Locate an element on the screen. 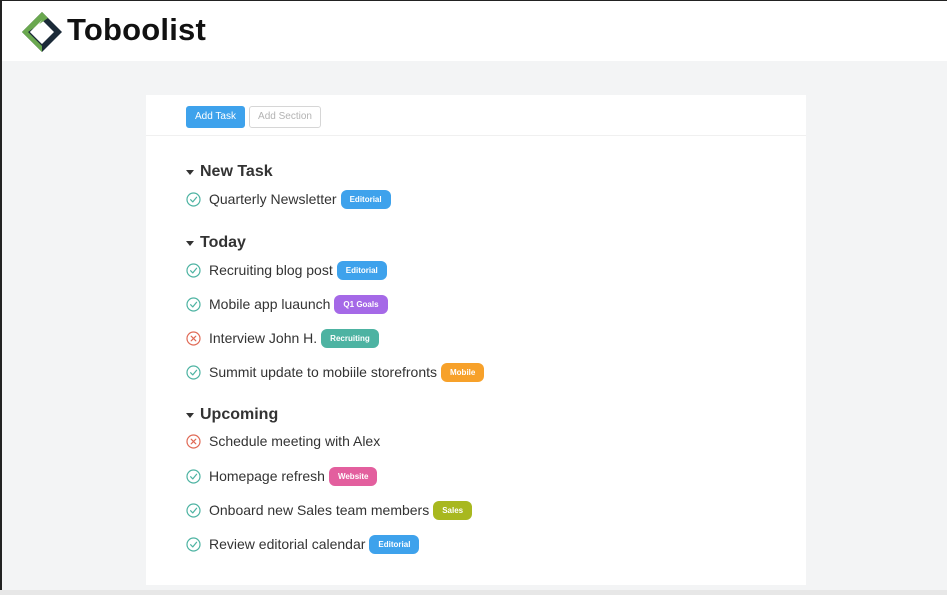  section-header-upcoming: Upcoming is located at coordinates (232, 415).